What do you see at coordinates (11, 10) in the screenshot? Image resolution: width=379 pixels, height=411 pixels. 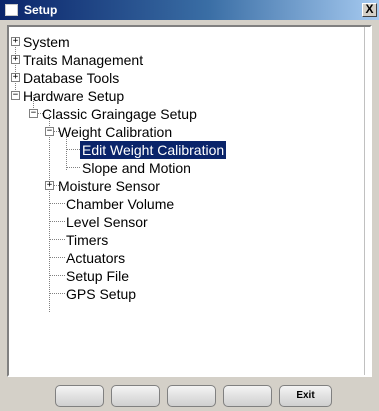 I see `window-icon` at bounding box center [11, 10].